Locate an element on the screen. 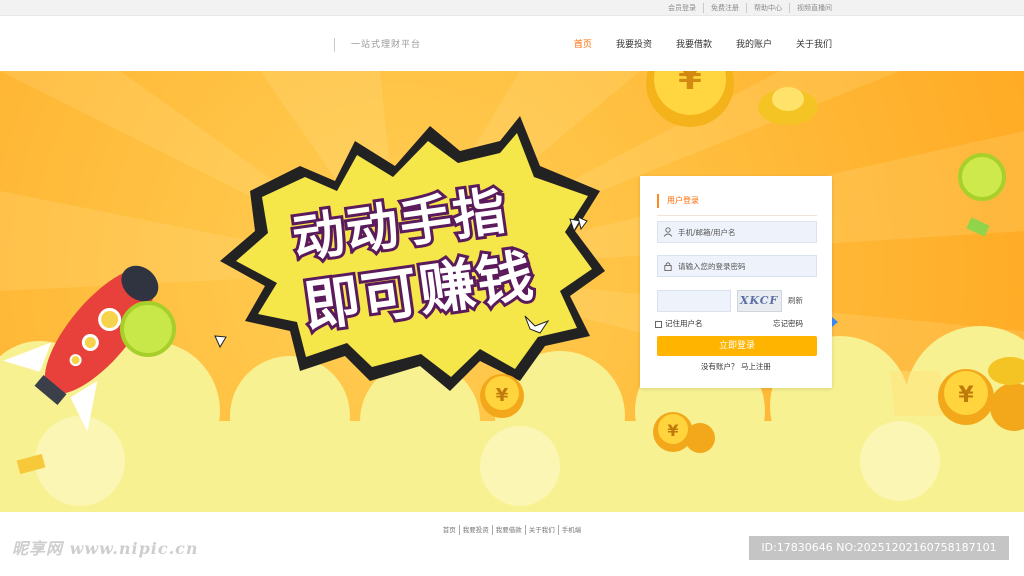 This screenshot has width=1024, height=576. remember-me: 记住用户名 is located at coordinates (679, 324).